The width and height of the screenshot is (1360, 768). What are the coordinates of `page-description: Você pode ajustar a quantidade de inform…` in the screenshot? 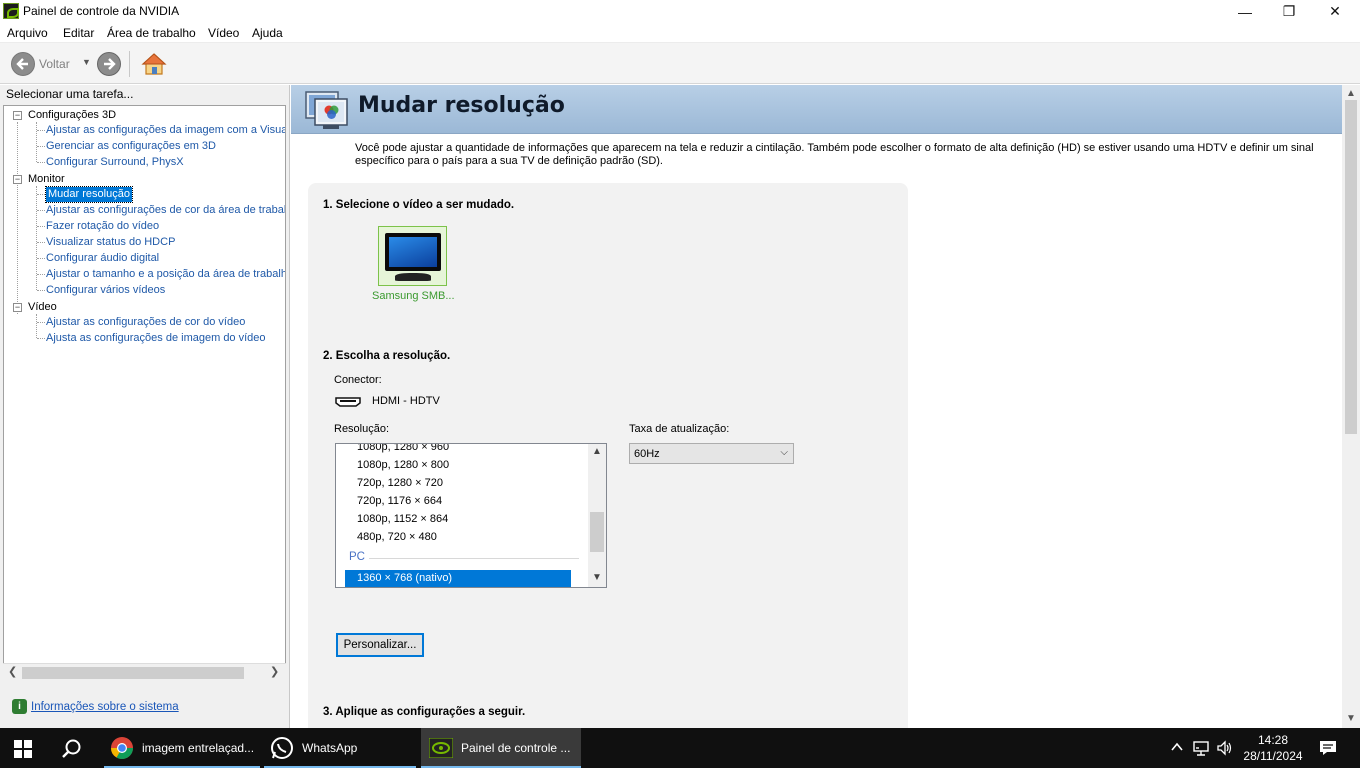 It's located at (834, 154).